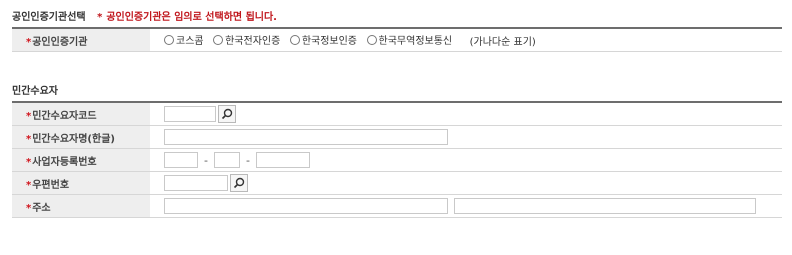 This screenshot has width=792, height=255. What do you see at coordinates (502, 42) in the screenshot?
I see `cert-remark: (가나다순 표기)` at bounding box center [502, 42].